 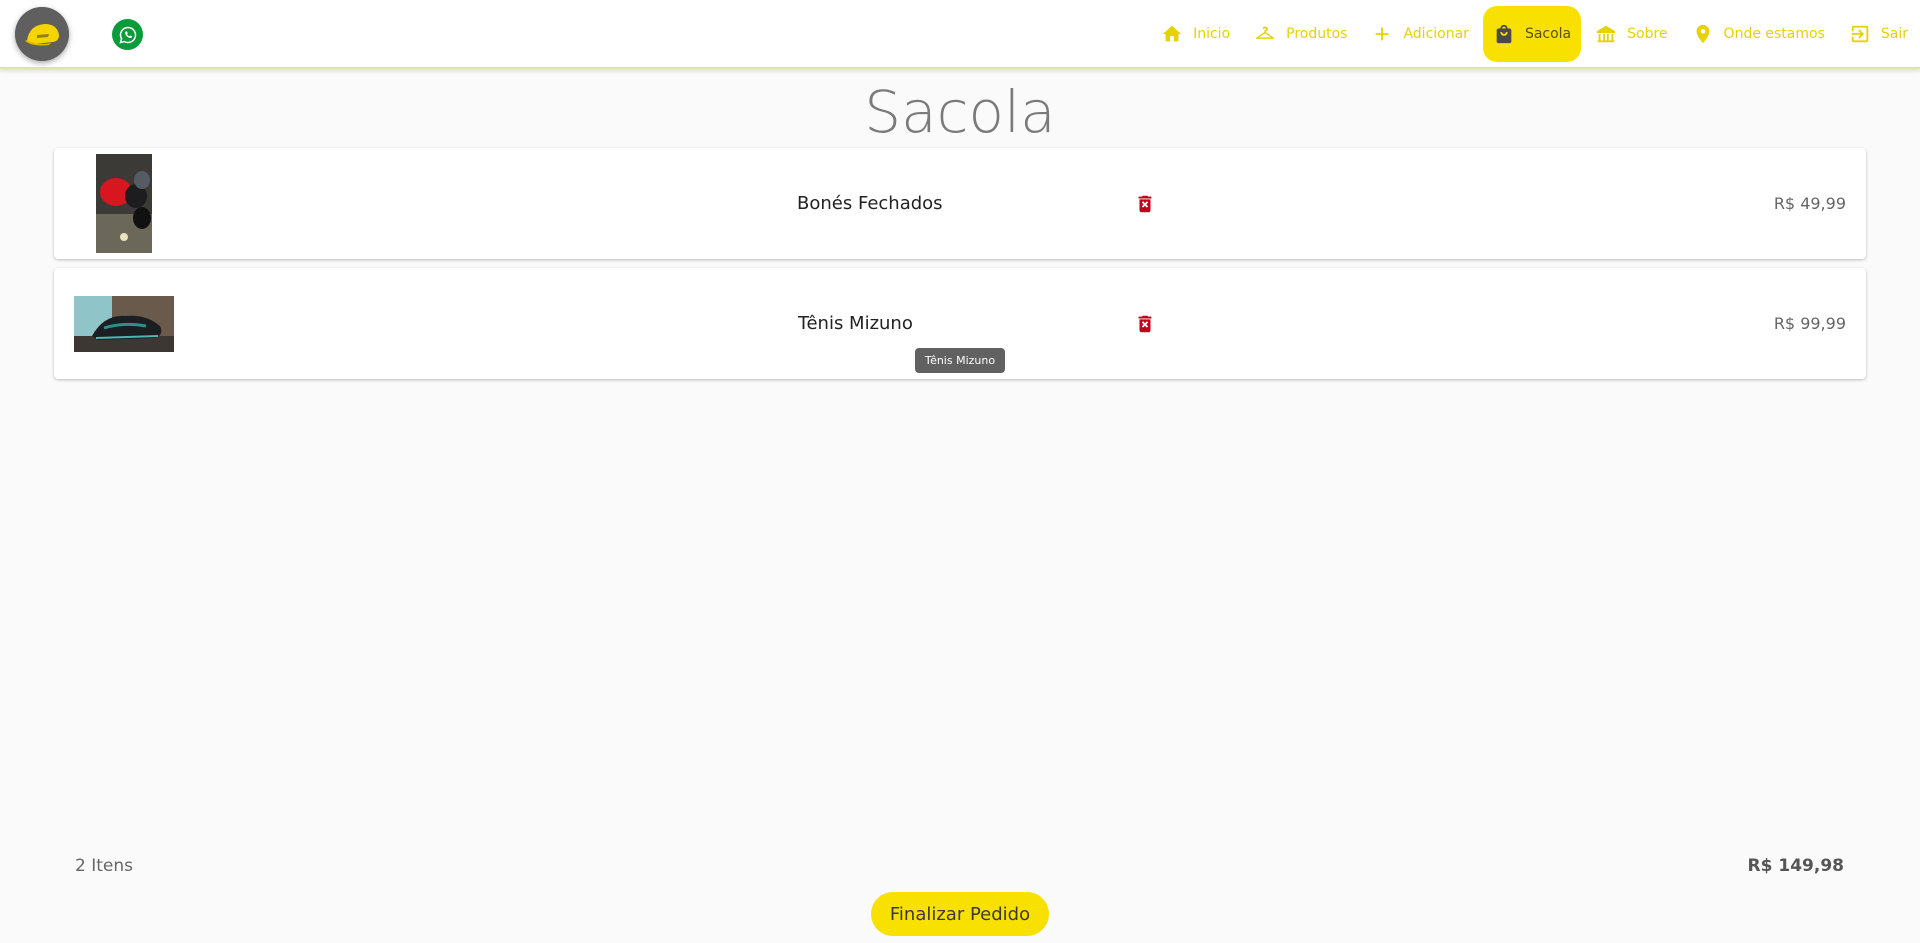 I want to click on brand-logo, so click(x=42, y=34).